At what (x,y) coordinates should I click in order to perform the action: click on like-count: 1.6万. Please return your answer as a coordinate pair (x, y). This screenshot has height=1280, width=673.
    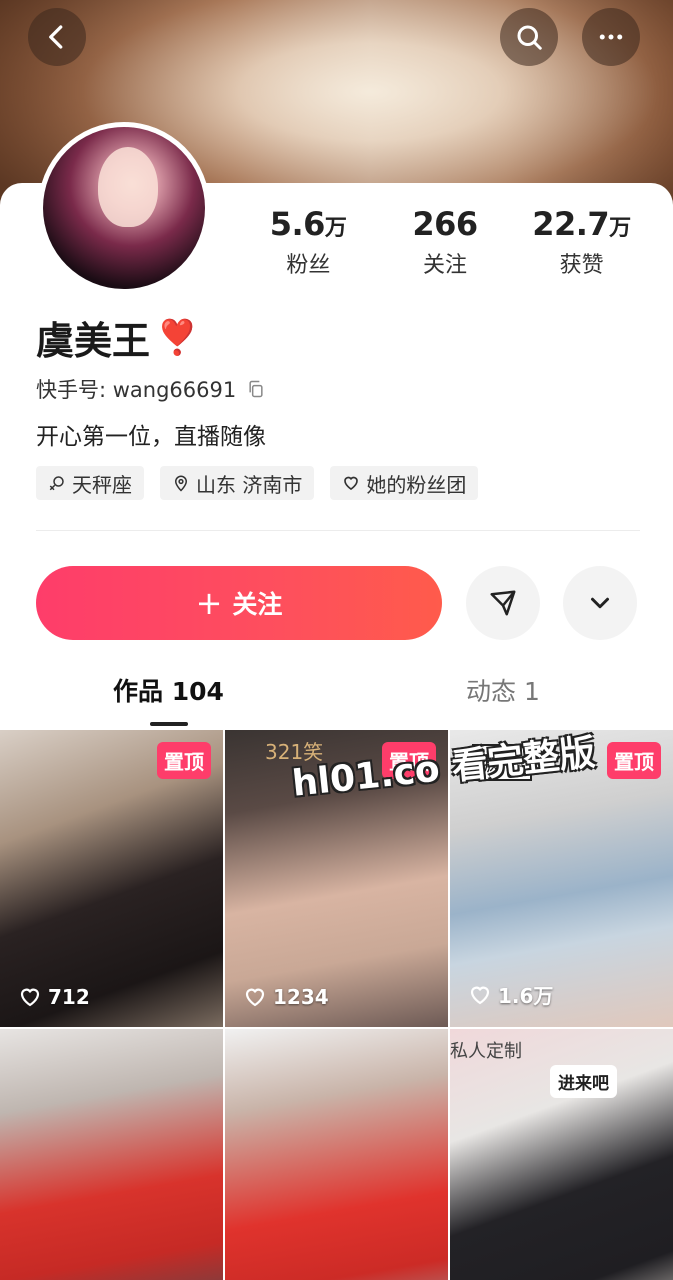
    Looking at the image, I should click on (510, 994).